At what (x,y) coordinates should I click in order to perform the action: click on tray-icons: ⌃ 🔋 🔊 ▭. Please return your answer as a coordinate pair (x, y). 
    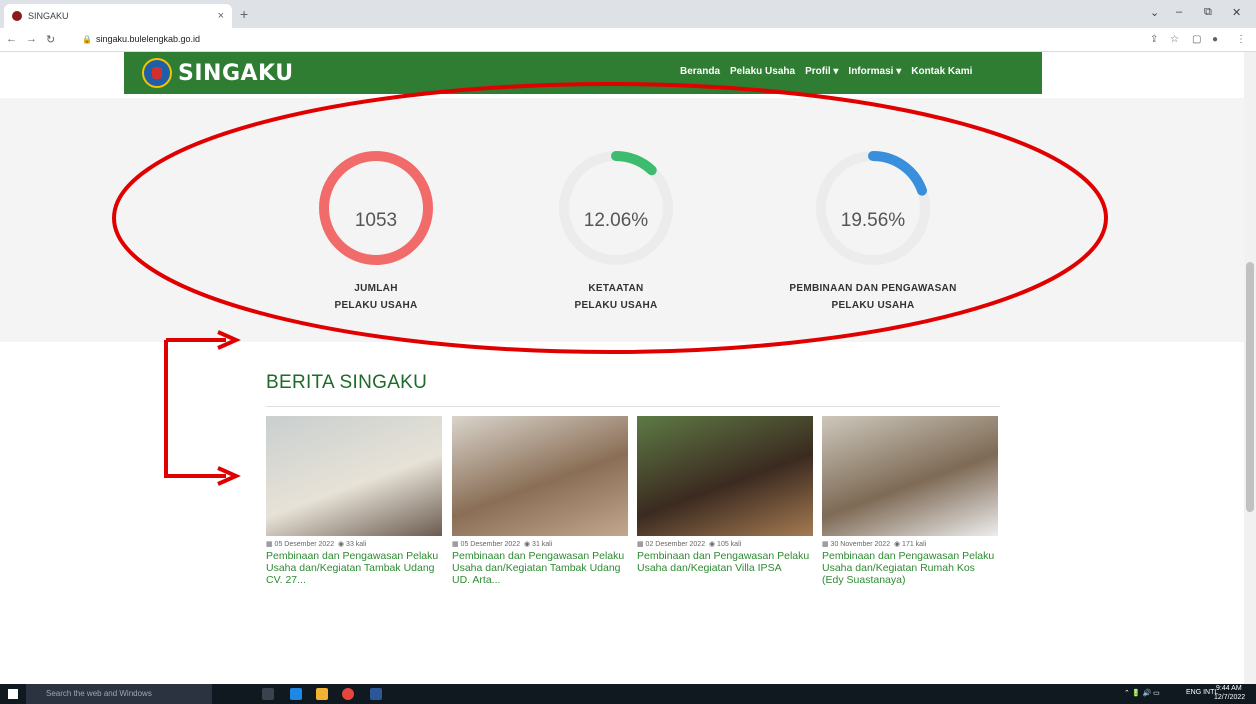
    Looking at the image, I should click on (1142, 693).